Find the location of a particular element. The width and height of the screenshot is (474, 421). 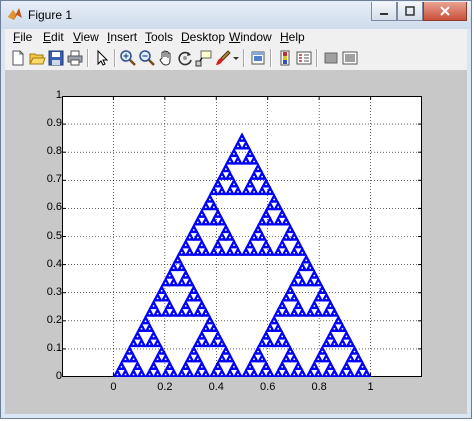

minimize-button is located at coordinates (384, 11).